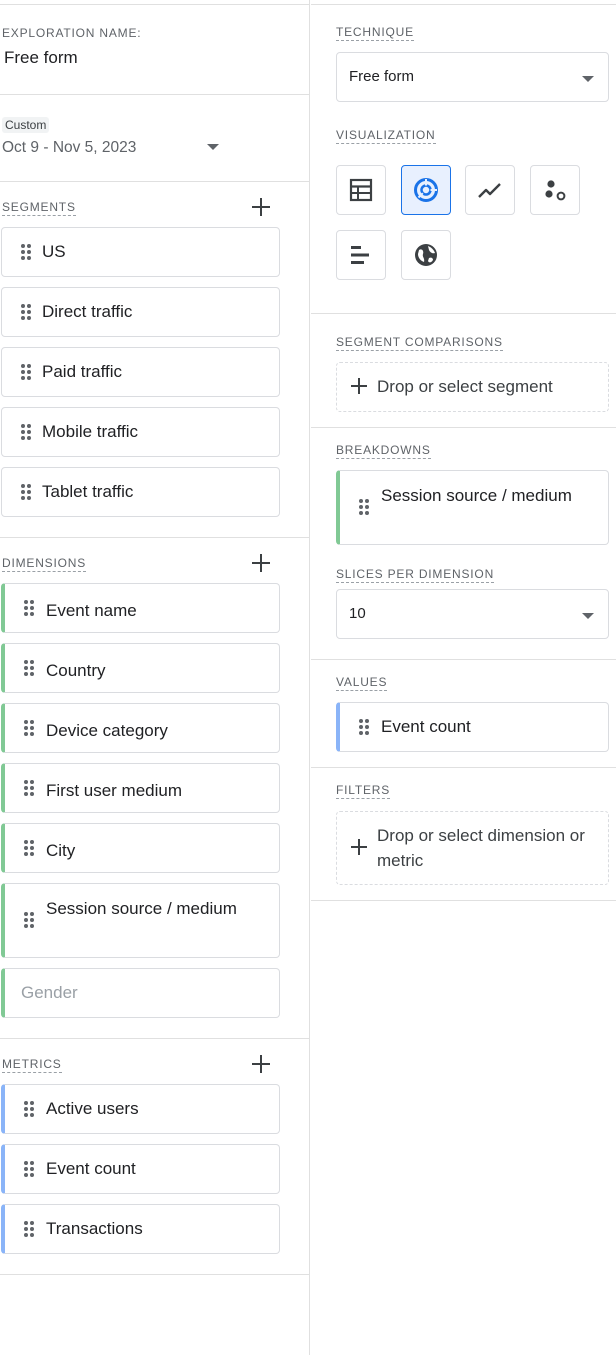 The image size is (616, 1355). What do you see at coordinates (261, 563) in the screenshot?
I see `add-dimension-button` at bounding box center [261, 563].